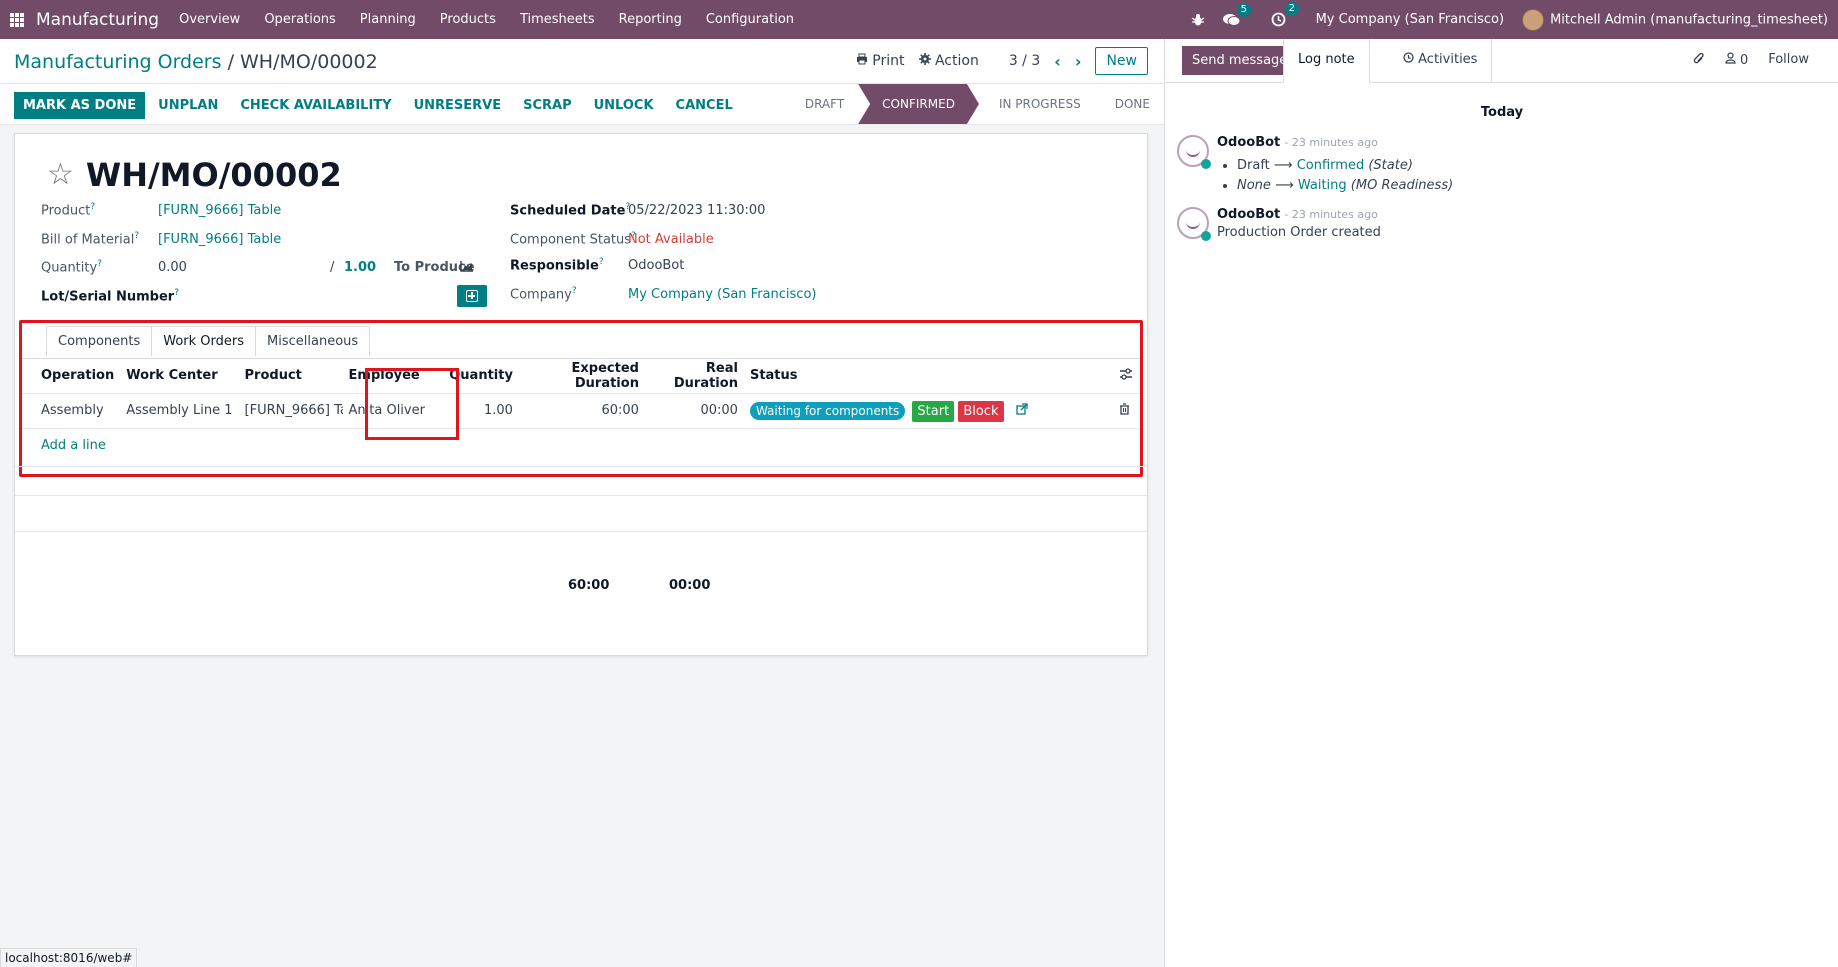 The width and height of the screenshot is (1838, 967). Describe the element at coordinates (543, 294) in the screenshot. I see `company-label: Company?` at that location.